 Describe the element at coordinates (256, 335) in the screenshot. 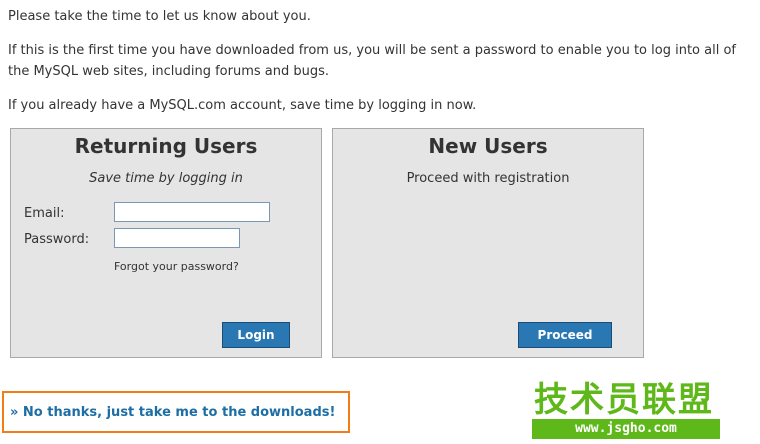

I see `login-button: Login` at that location.